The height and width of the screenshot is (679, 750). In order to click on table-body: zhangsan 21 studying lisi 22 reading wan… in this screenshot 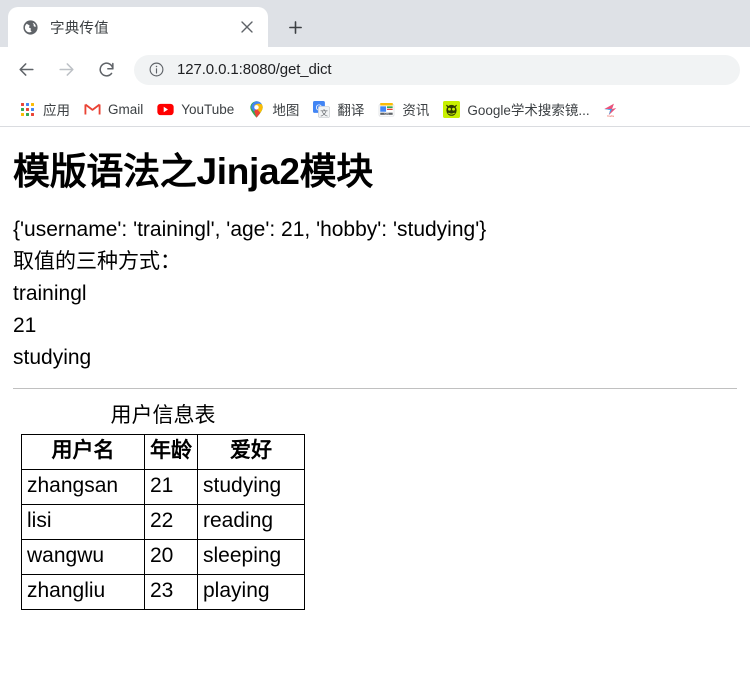, I will do `click(163, 540)`.